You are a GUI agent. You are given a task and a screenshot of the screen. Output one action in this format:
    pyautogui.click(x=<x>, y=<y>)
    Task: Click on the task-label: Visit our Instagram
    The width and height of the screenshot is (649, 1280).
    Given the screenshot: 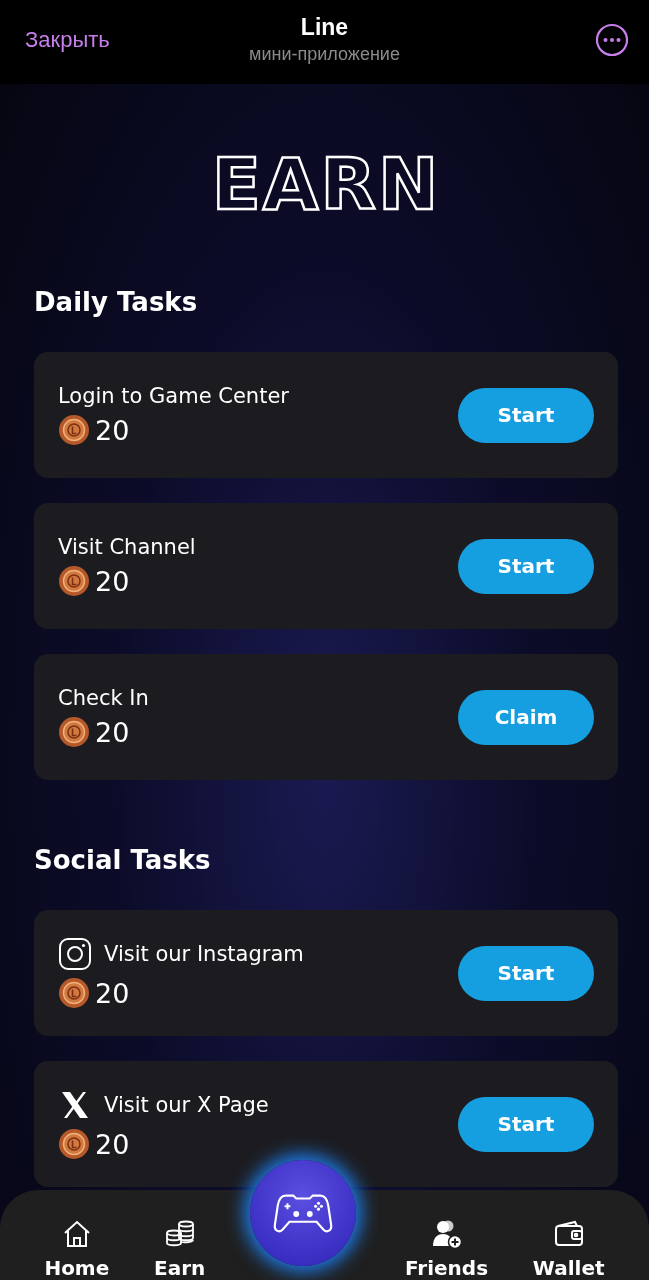 What is the action you would take?
    pyautogui.click(x=204, y=954)
    